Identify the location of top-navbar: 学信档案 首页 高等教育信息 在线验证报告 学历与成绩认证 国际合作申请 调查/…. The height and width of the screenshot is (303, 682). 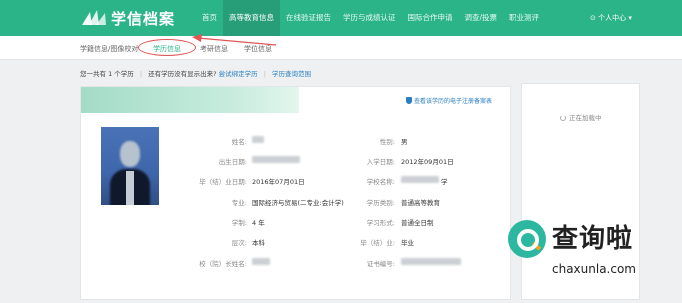
(341, 18).